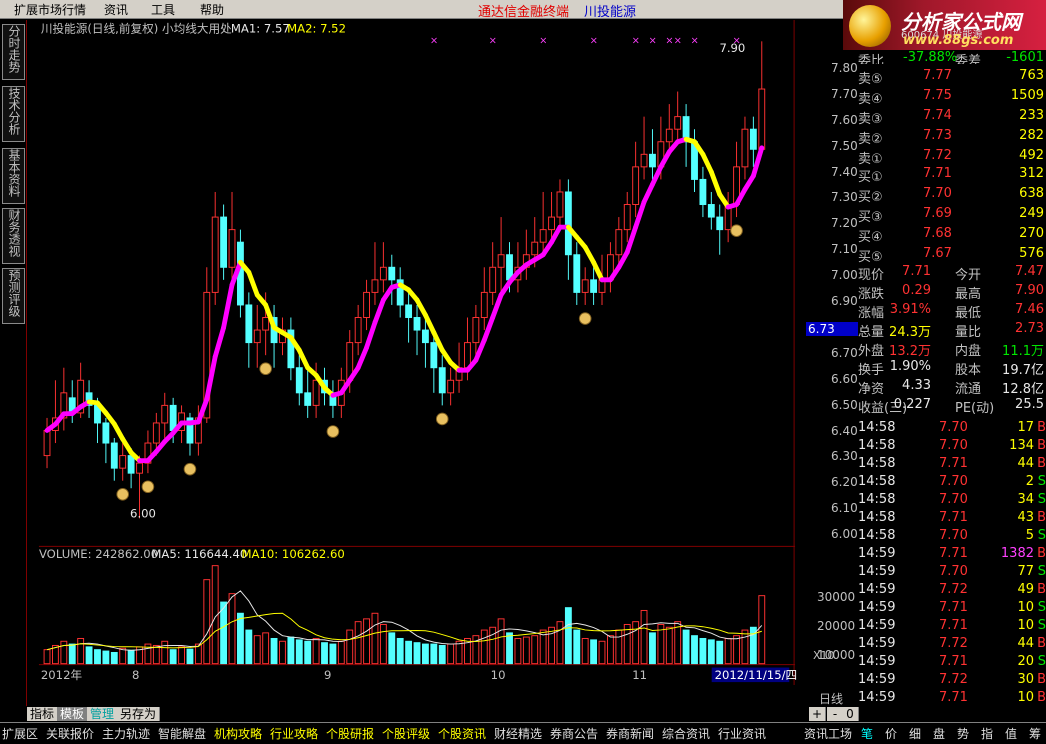  What do you see at coordinates (953, 643) in the screenshot?
I see `tick-price: 7.72` at bounding box center [953, 643].